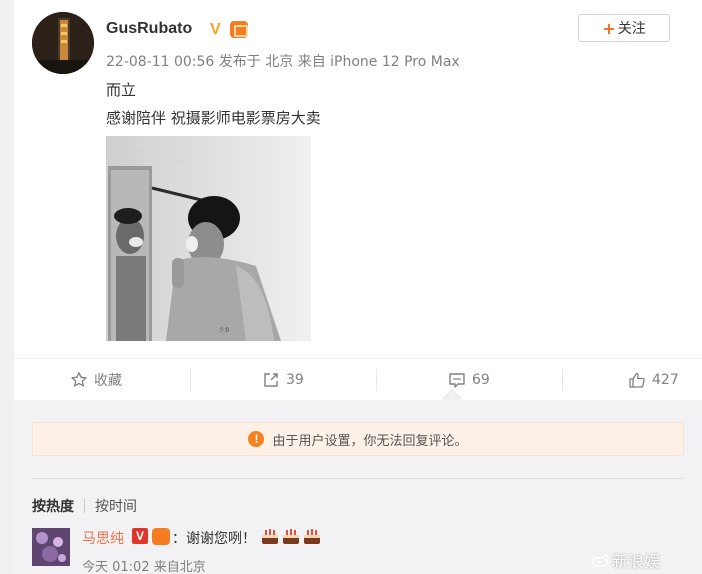 This screenshot has width=702, height=574. What do you see at coordinates (225, 330) in the screenshot?
I see `svg-text: ℐ·ℬ` at bounding box center [225, 330].